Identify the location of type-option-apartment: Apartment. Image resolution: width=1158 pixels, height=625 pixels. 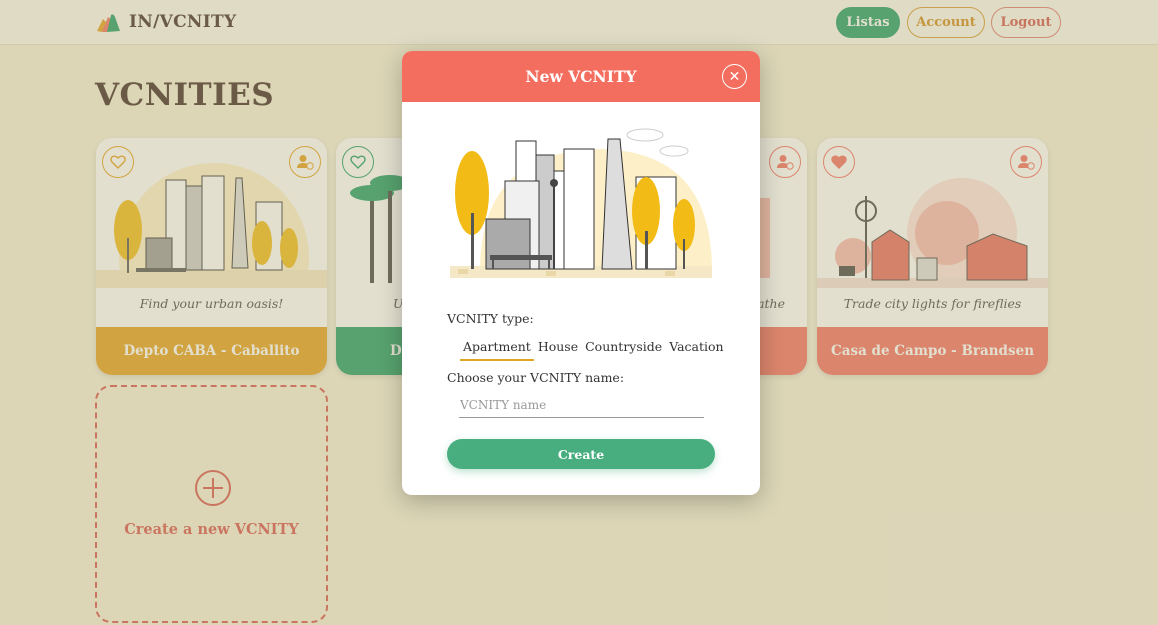
(497, 350).